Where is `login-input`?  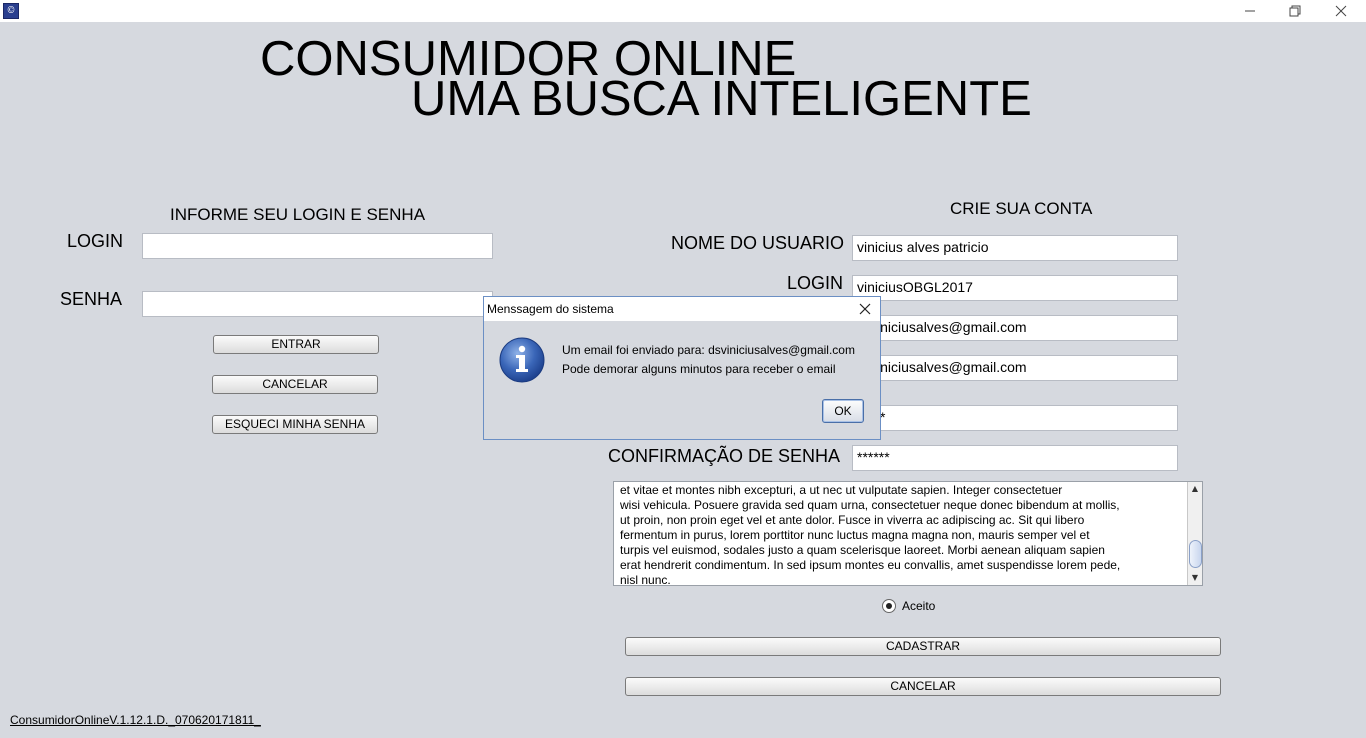
login-input is located at coordinates (317, 246).